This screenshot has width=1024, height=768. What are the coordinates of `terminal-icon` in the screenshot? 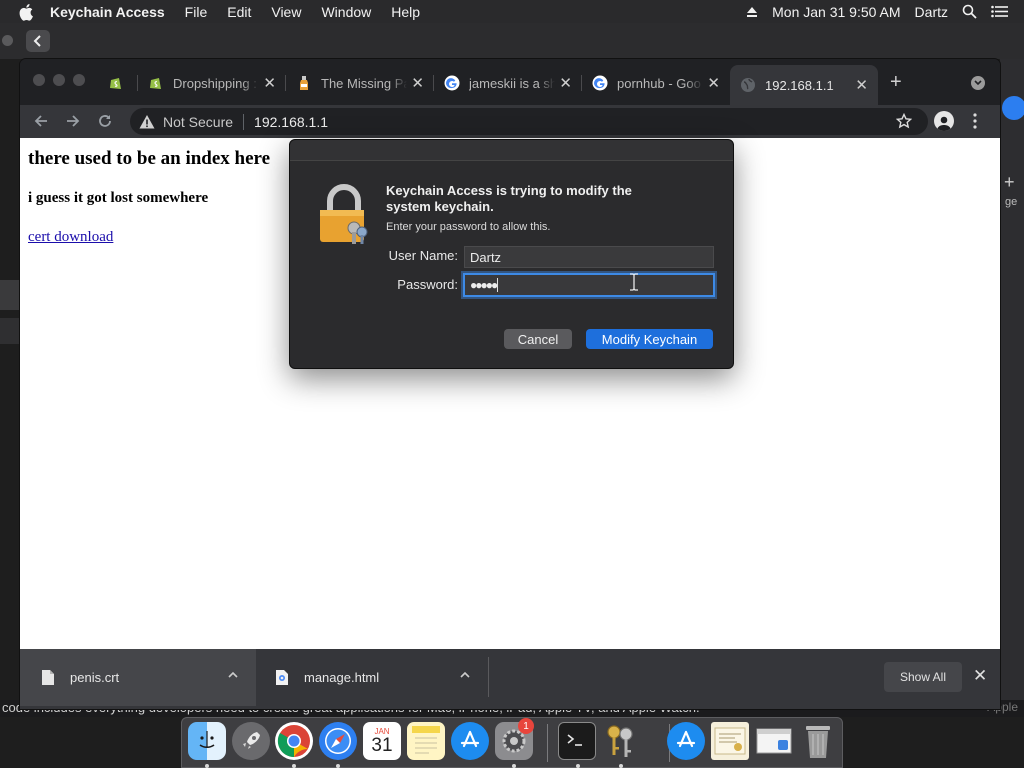 It's located at (574, 740).